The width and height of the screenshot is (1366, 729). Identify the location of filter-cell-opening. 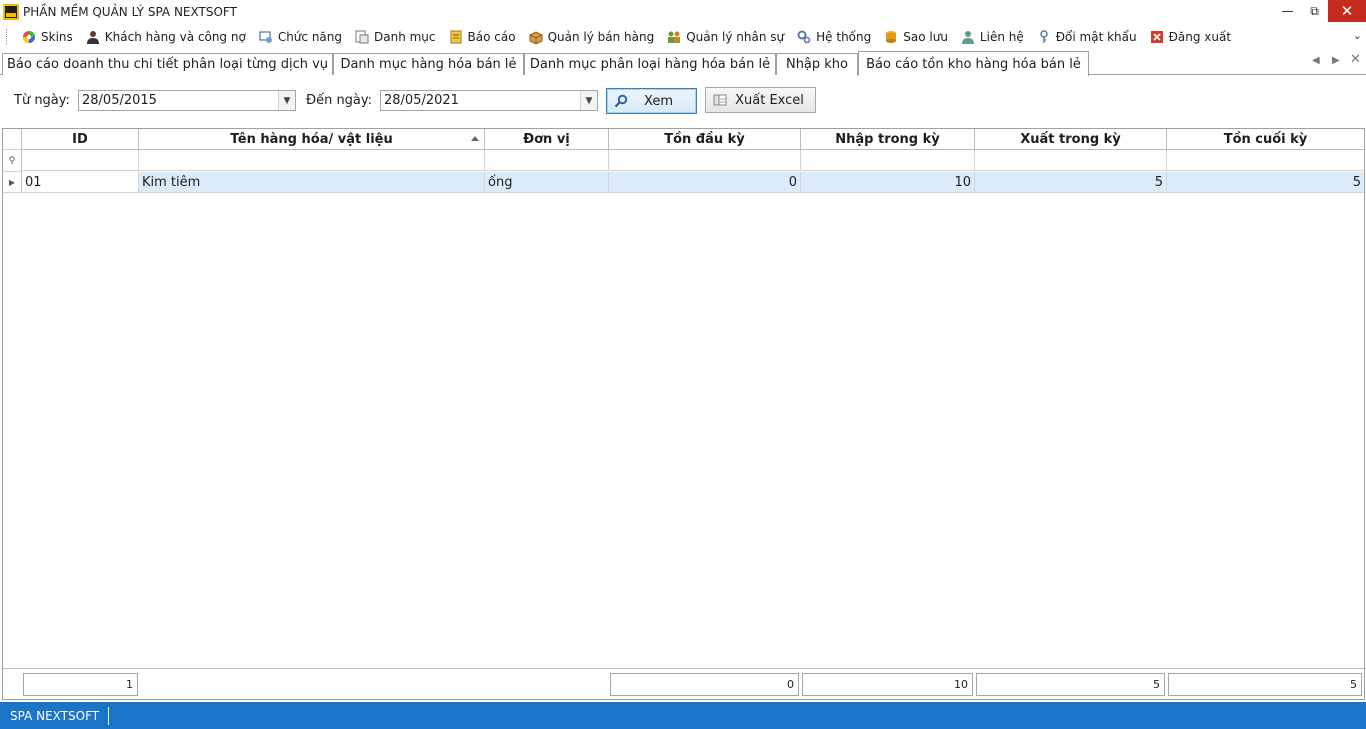
(705, 160).